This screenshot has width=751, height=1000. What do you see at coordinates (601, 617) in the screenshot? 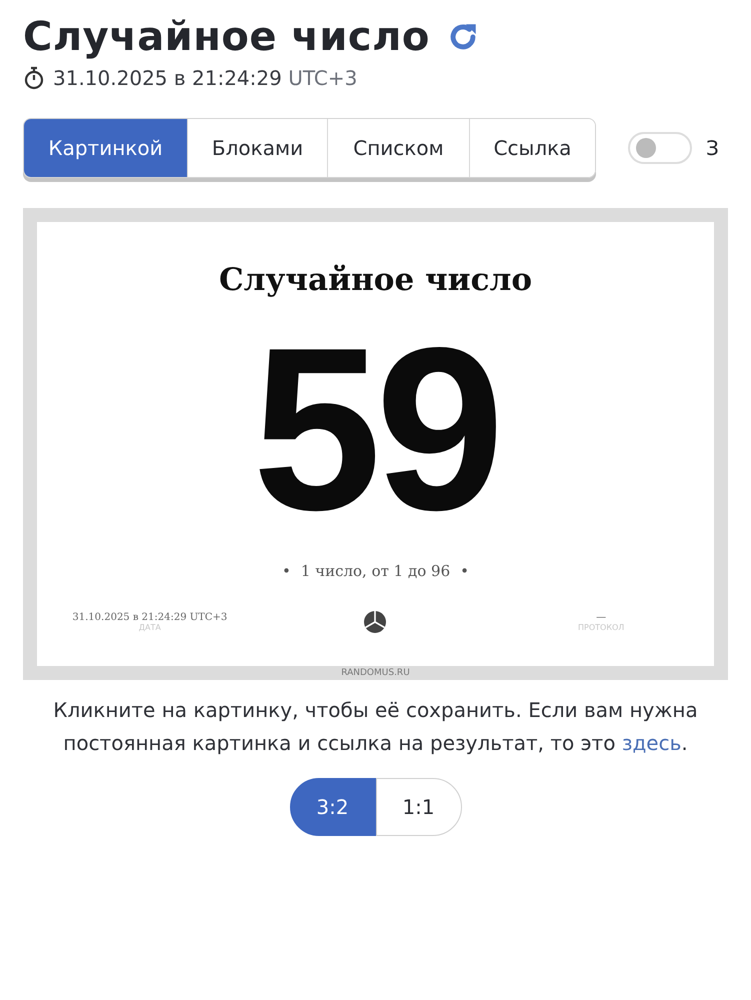
I see `protocol-value: —` at bounding box center [601, 617].